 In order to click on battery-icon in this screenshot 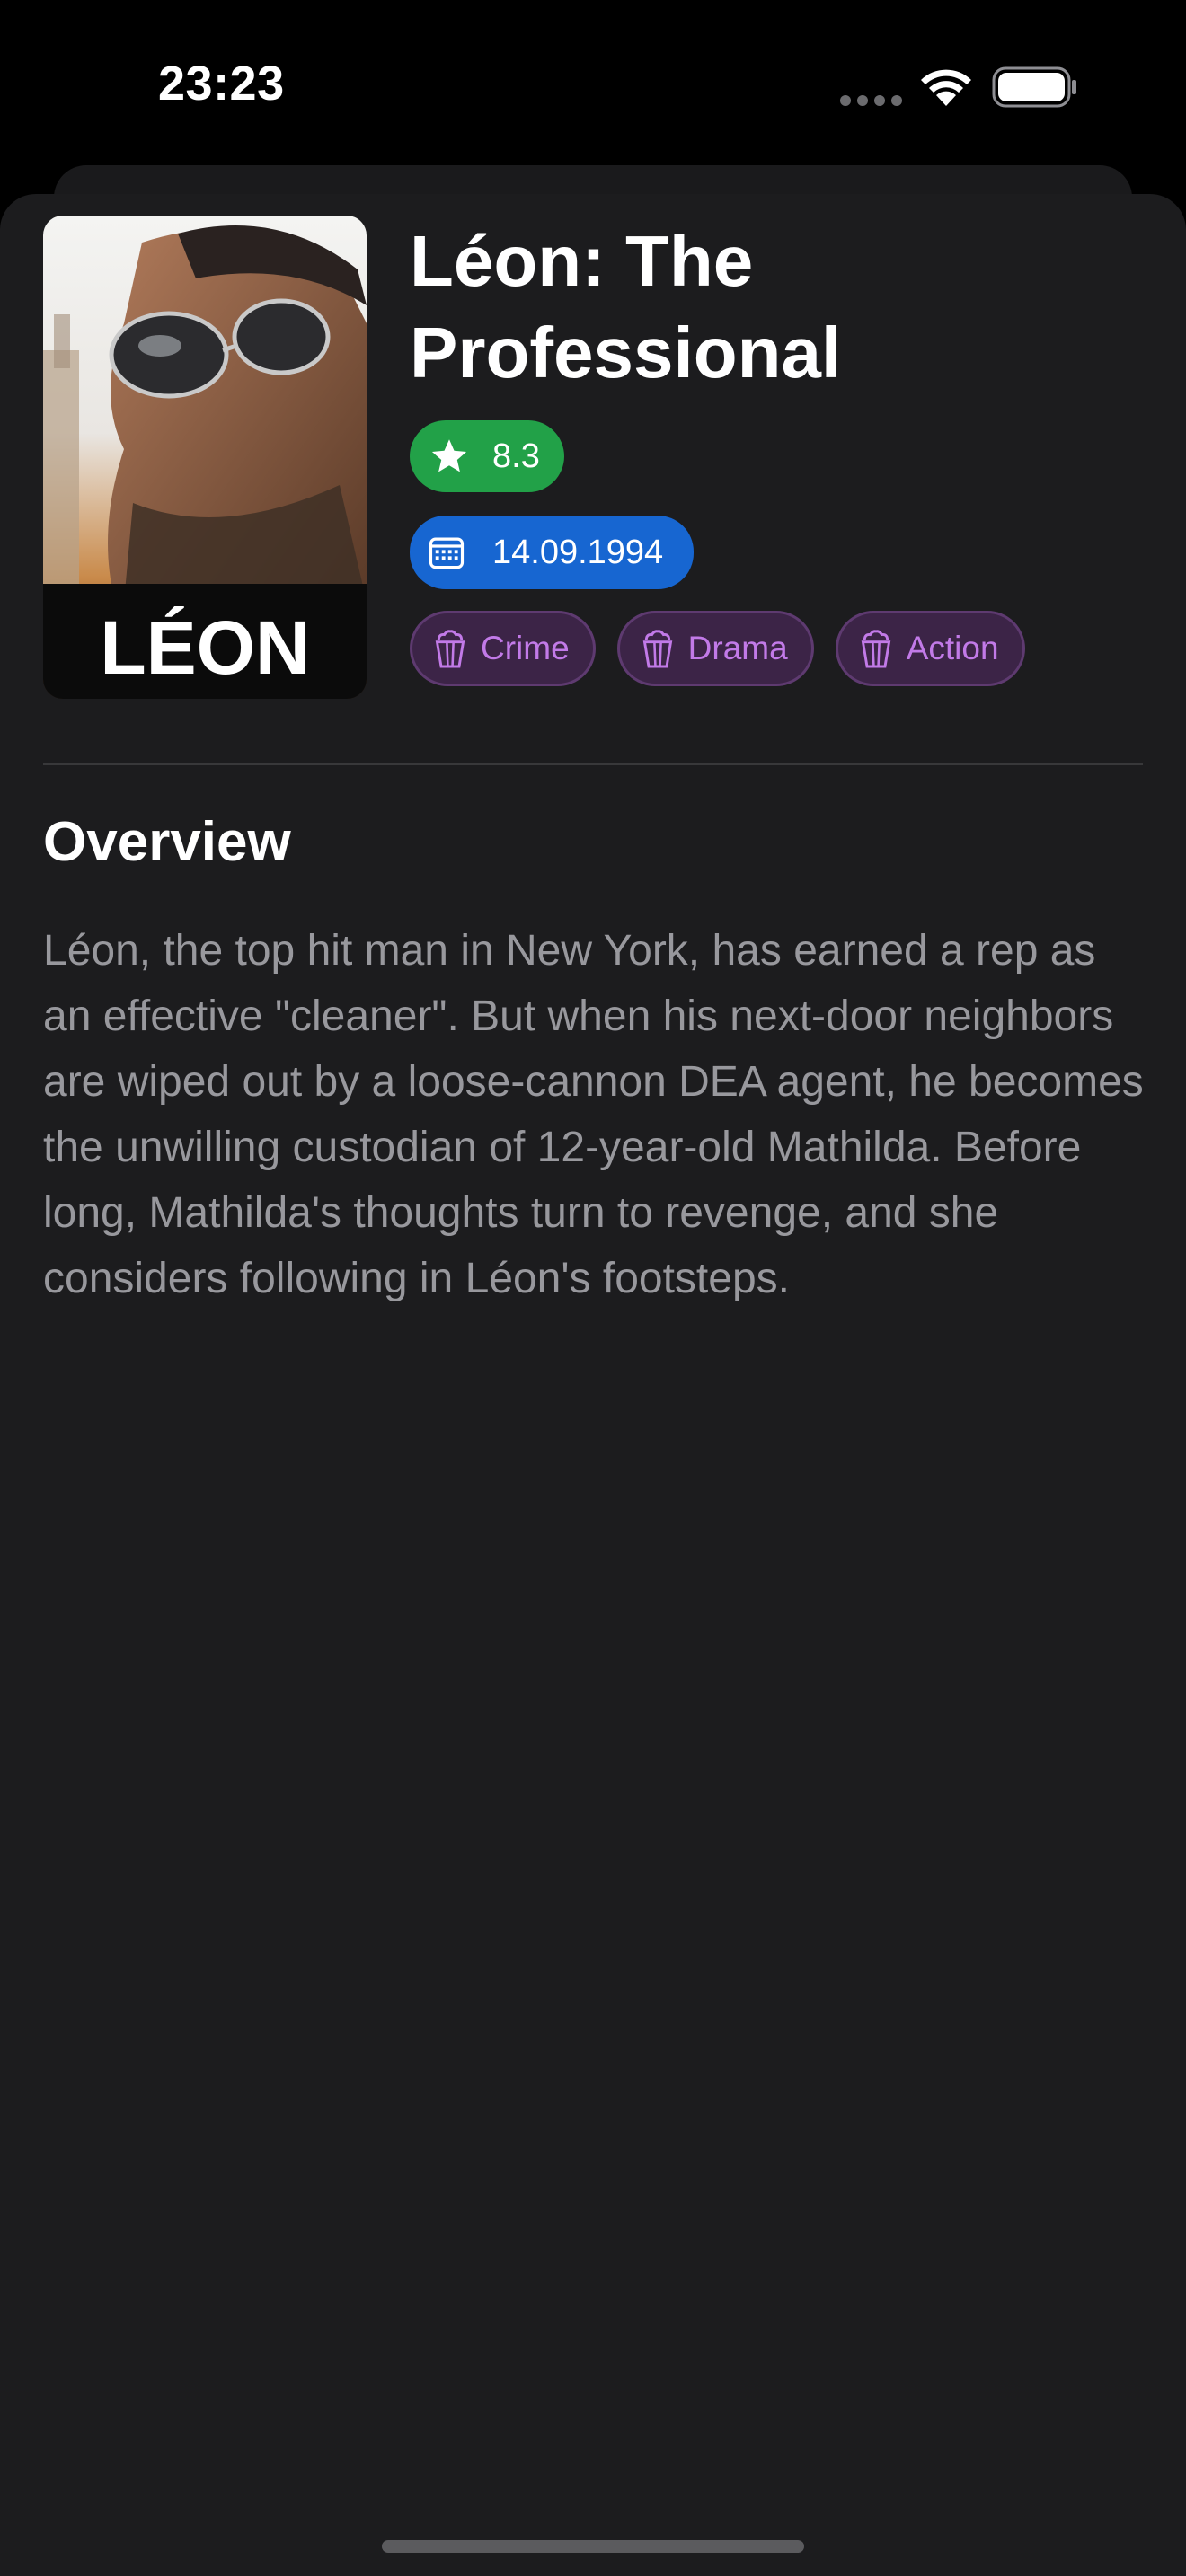, I will do `click(1034, 87)`.